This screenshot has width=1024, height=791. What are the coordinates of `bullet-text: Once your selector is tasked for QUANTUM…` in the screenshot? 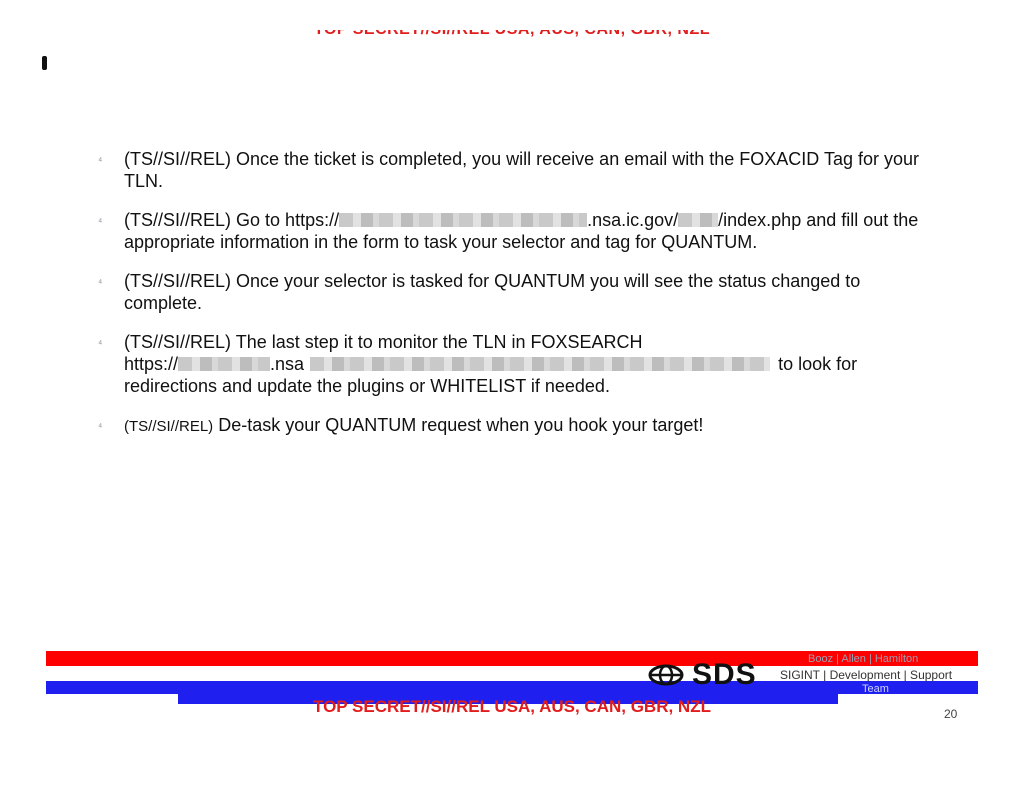 It's located at (492, 292).